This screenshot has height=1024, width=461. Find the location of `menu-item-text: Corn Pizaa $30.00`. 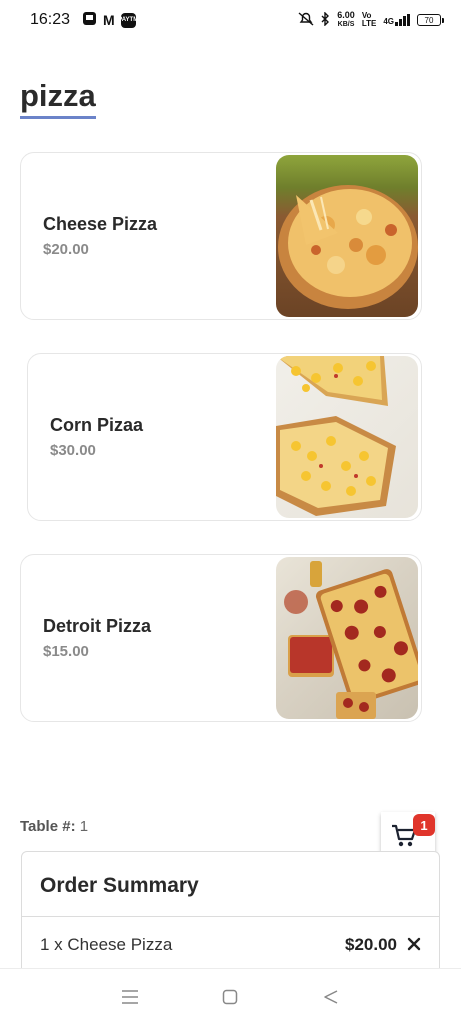

menu-item-text: Corn Pizaa $30.00 is located at coordinates (152, 437).